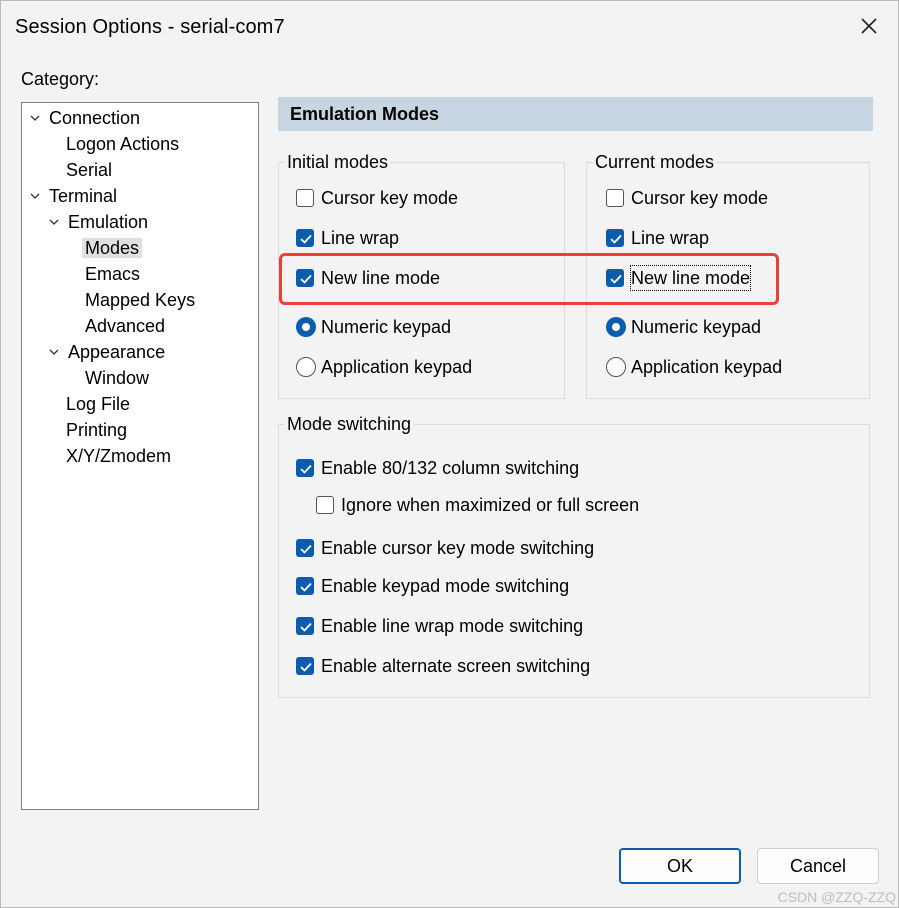 Image resolution: width=899 pixels, height=908 pixels. Describe the element at coordinates (108, 222) in the screenshot. I see `tree-item-label: Emulation` at that location.